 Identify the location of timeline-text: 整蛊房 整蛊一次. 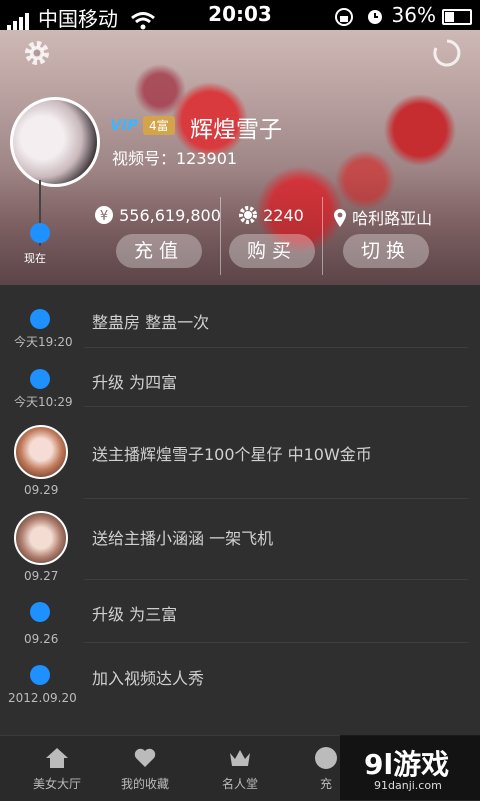
(151, 322).